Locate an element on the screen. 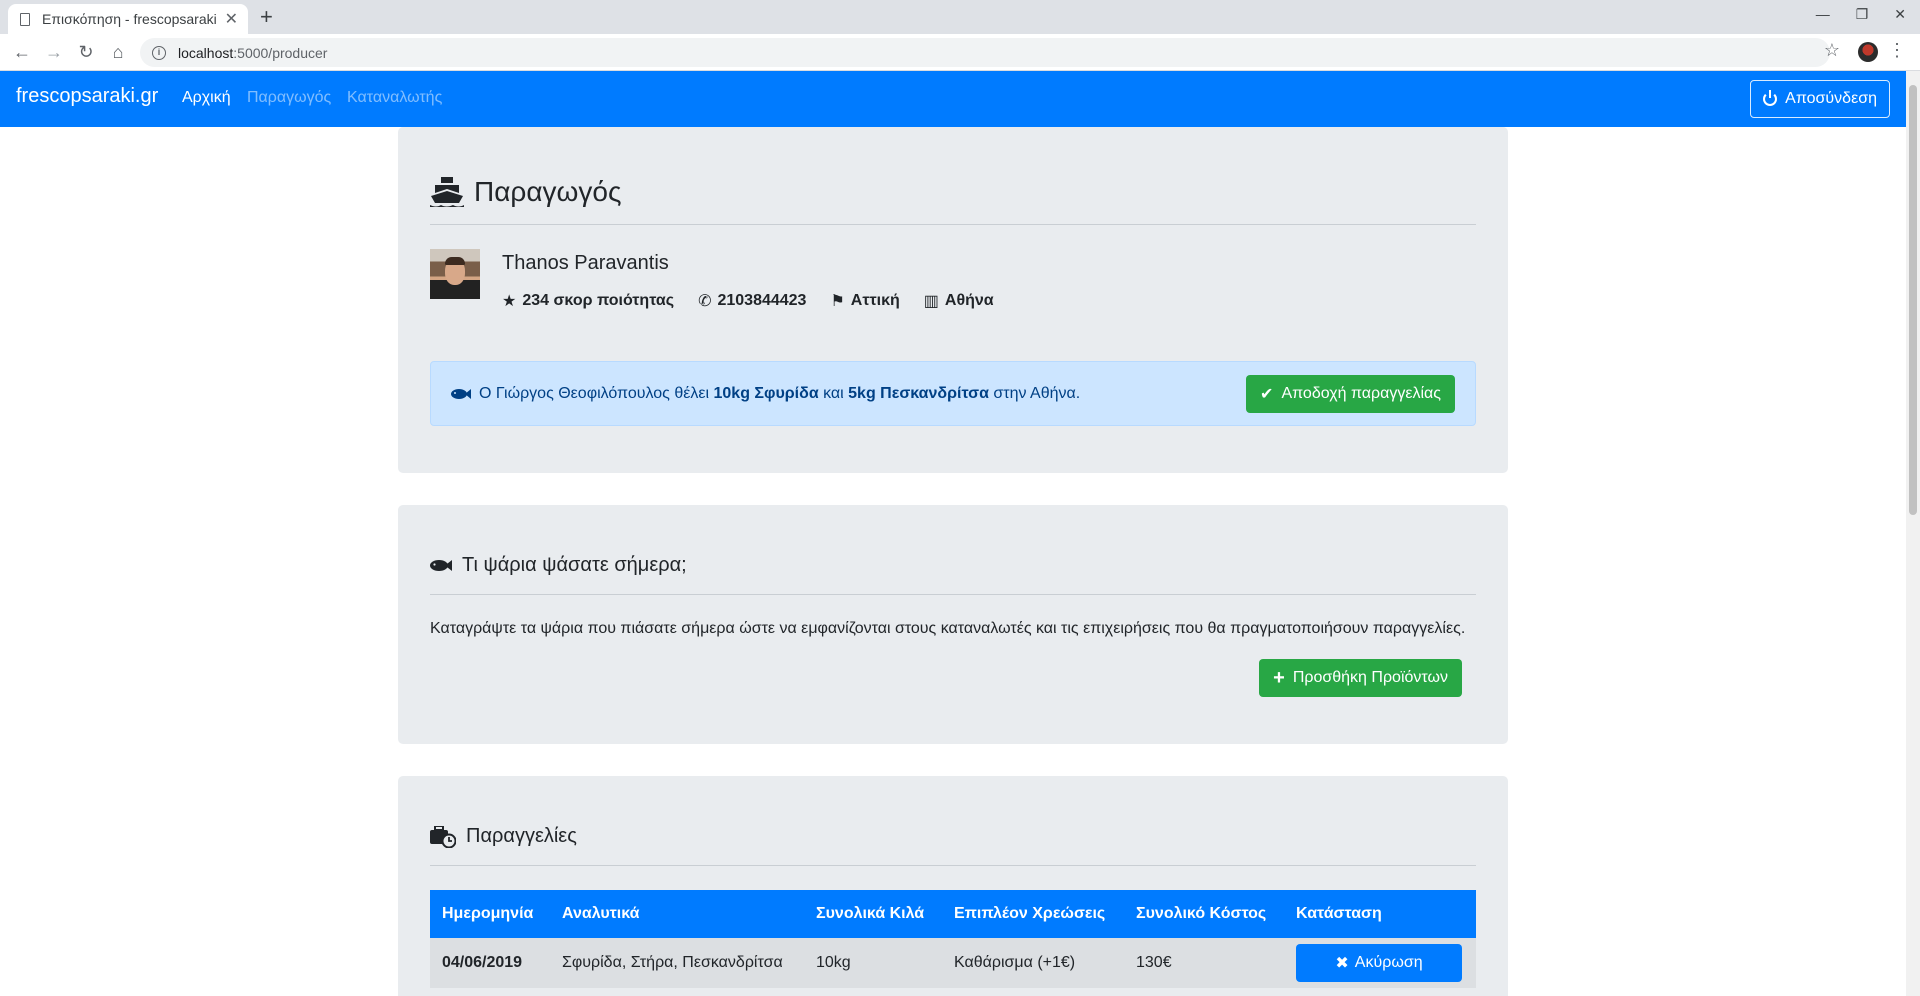 The height and width of the screenshot is (996, 1920). back-icon: ← is located at coordinates (22, 52).